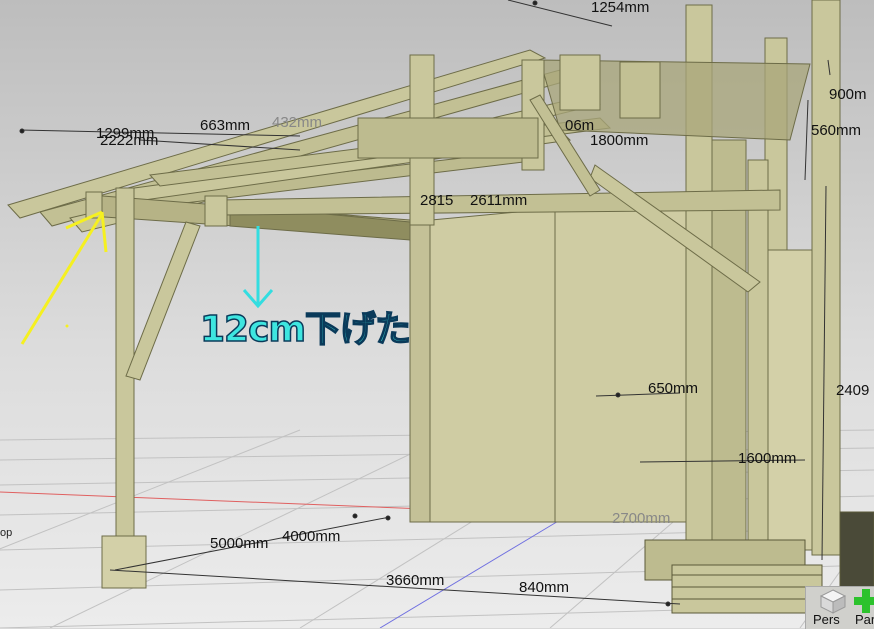  I want to click on dimension-label-560: 560mm, so click(836, 130).